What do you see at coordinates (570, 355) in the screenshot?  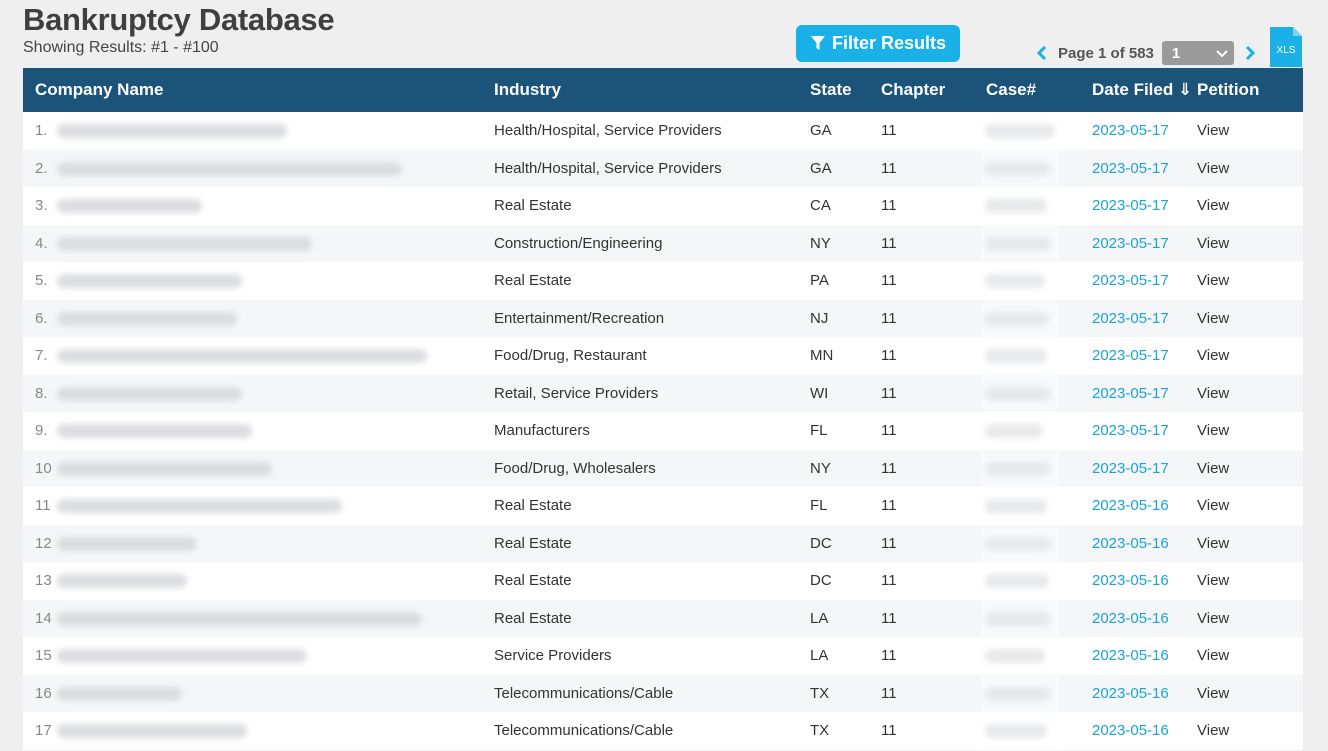 I see `industry-cell: Food/Drug, Restaurant` at bounding box center [570, 355].